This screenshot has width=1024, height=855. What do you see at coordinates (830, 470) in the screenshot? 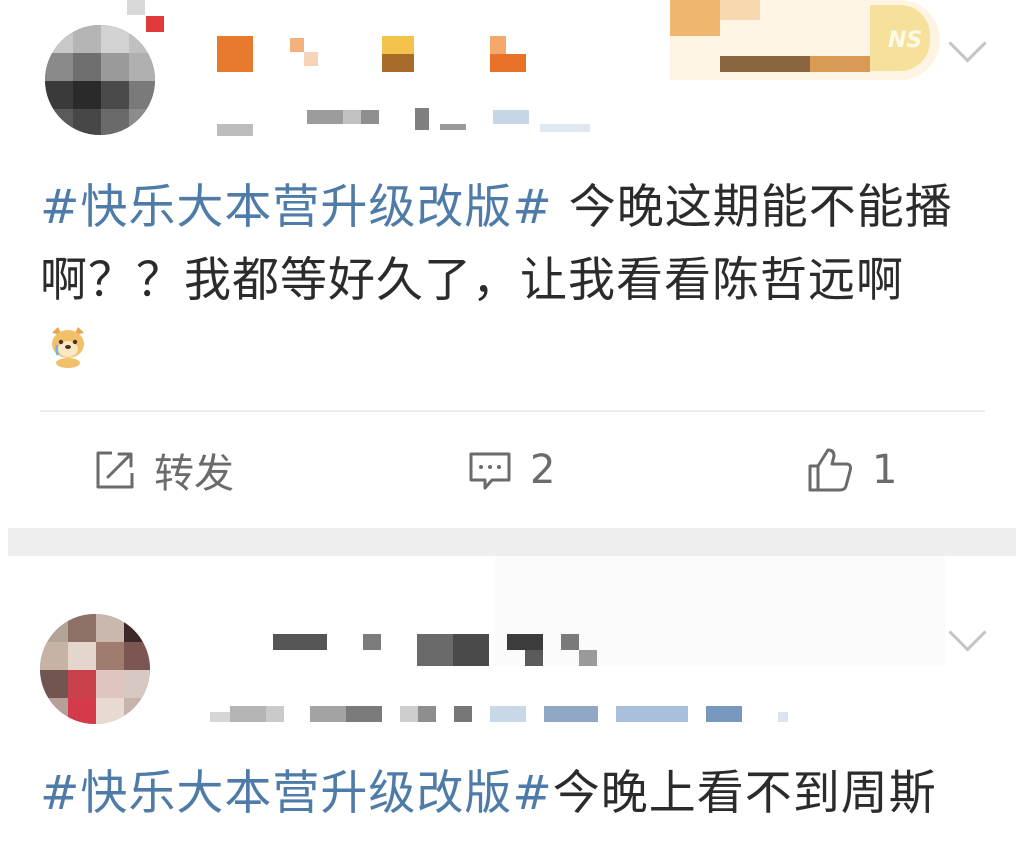
I see `thumbs-up-icon` at bounding box center [830, 470].